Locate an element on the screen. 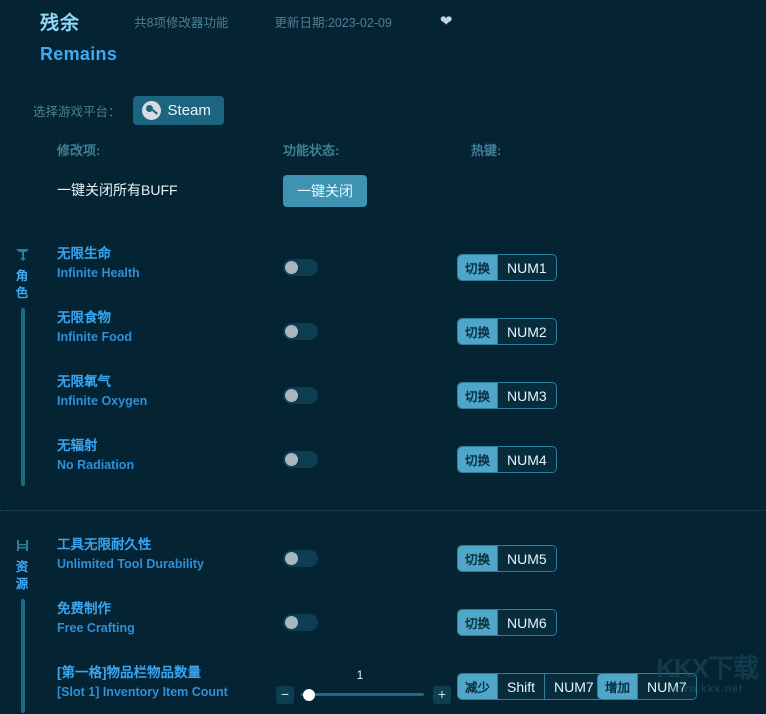 This screenshot has width=766, height=714. platform-steam-label: Steam is located at coordinates (189, 110).